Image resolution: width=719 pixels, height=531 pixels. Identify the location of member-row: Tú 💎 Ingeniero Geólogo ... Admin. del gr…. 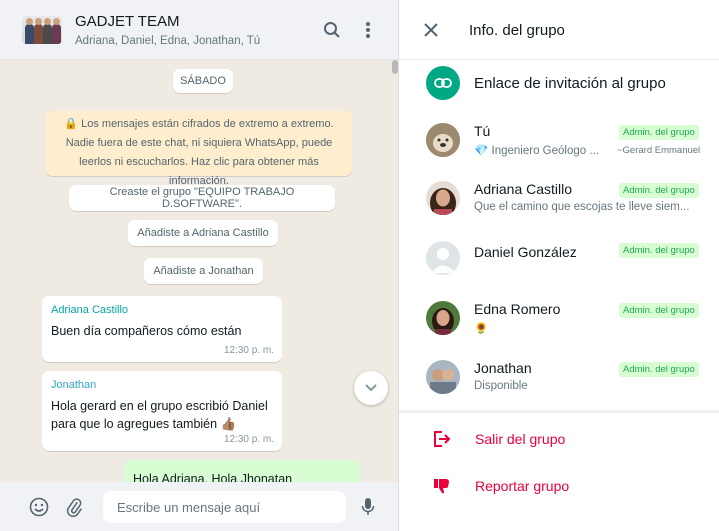
(559, 152).